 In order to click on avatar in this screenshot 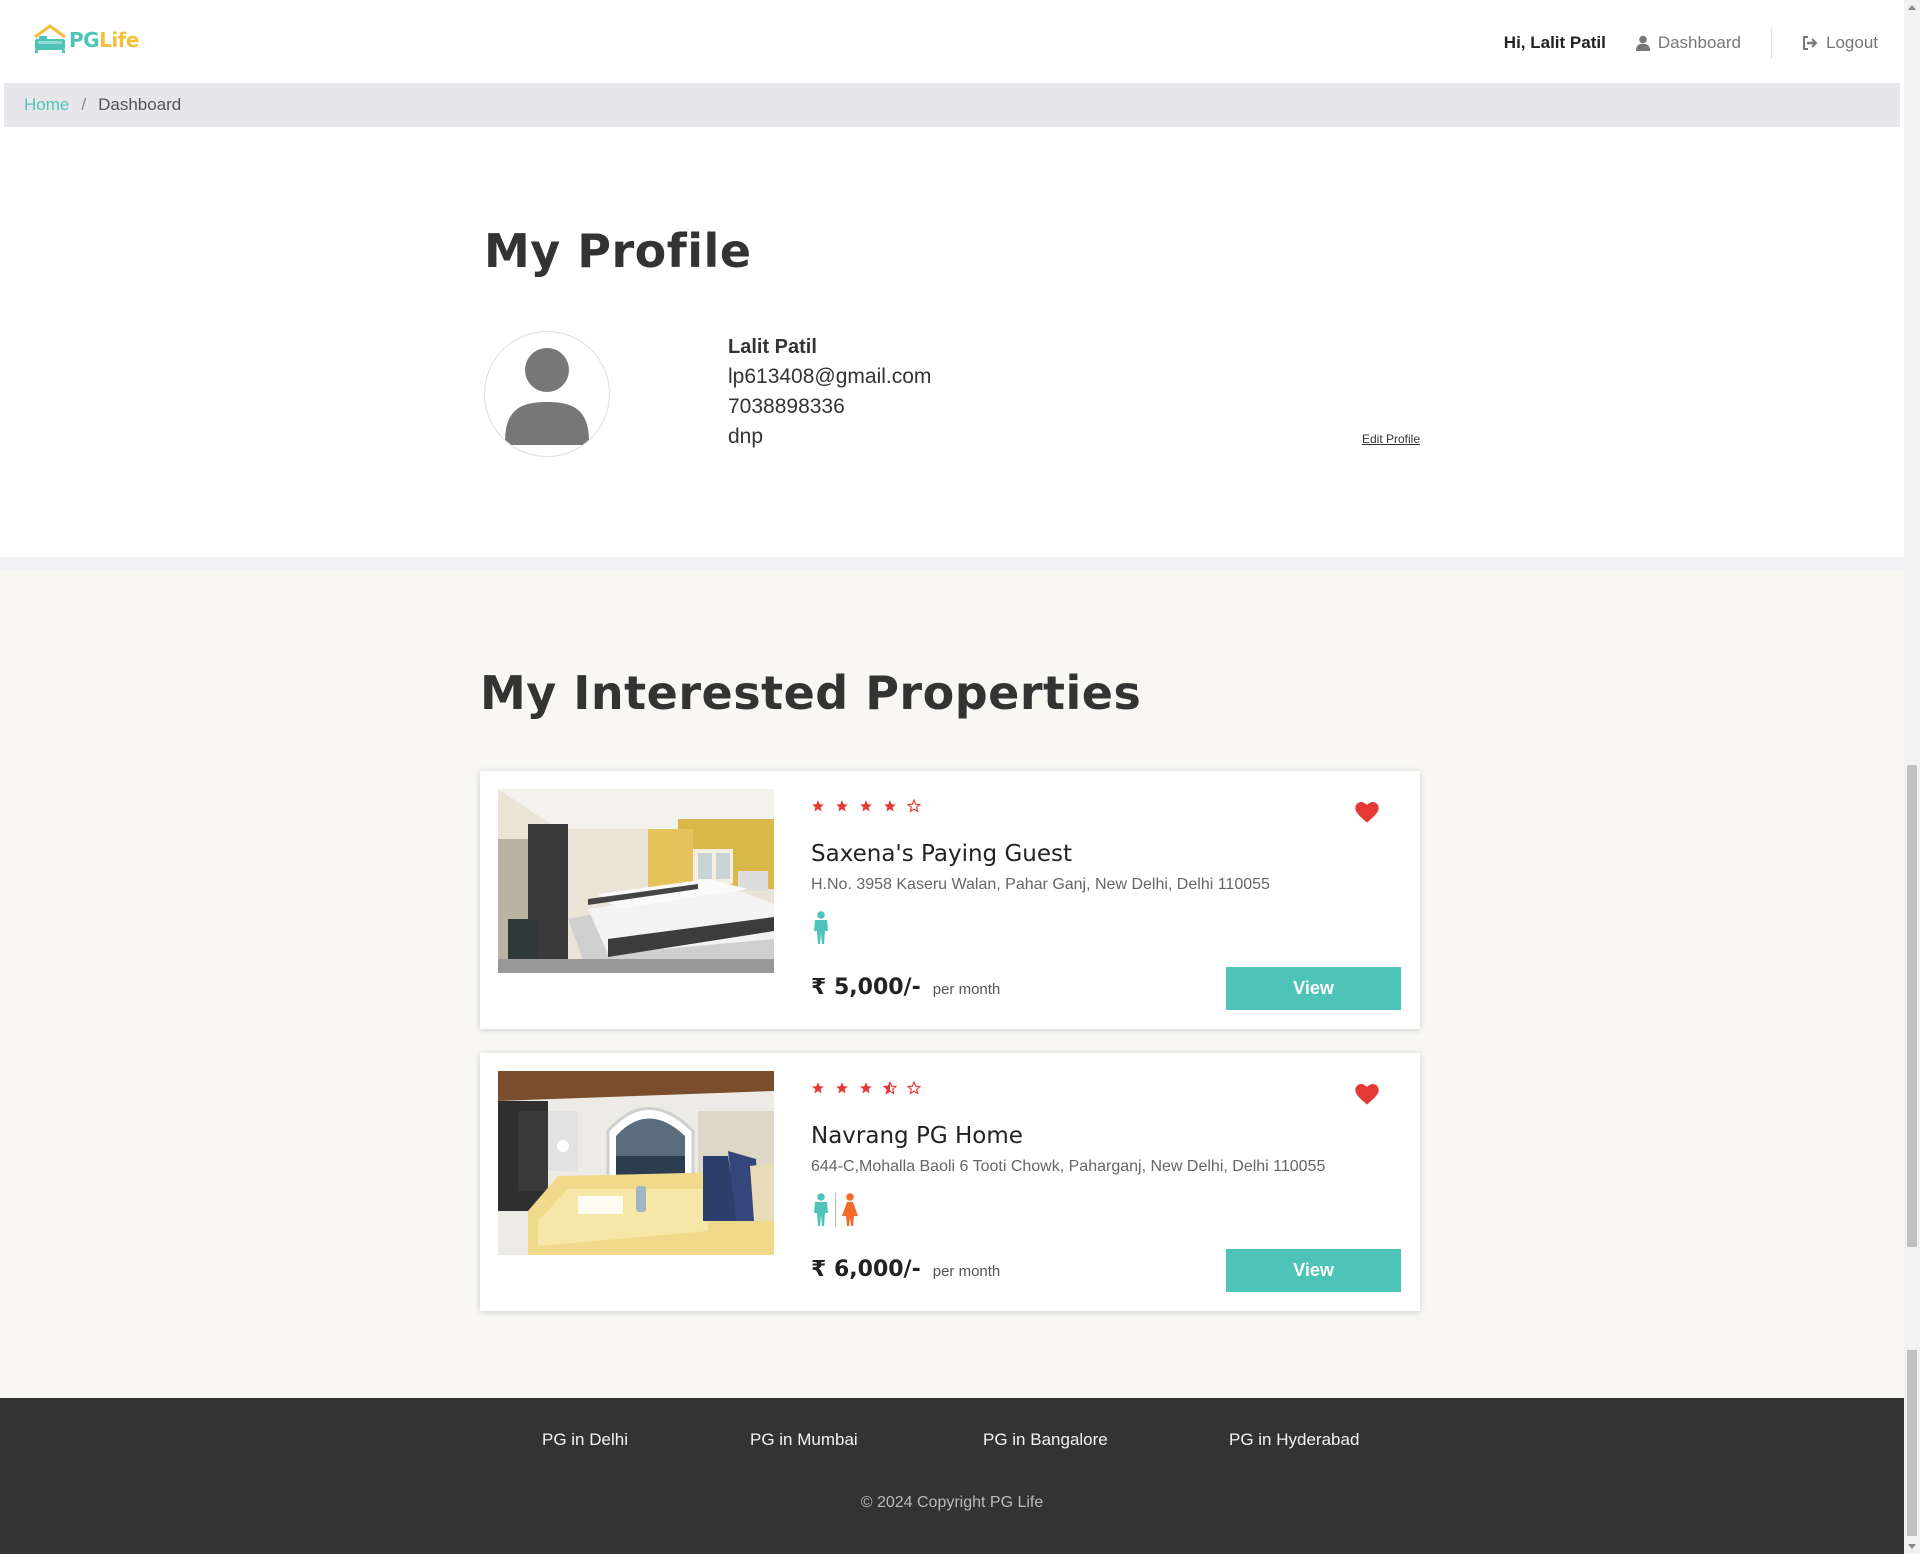, I will do `click(547, 394)`.